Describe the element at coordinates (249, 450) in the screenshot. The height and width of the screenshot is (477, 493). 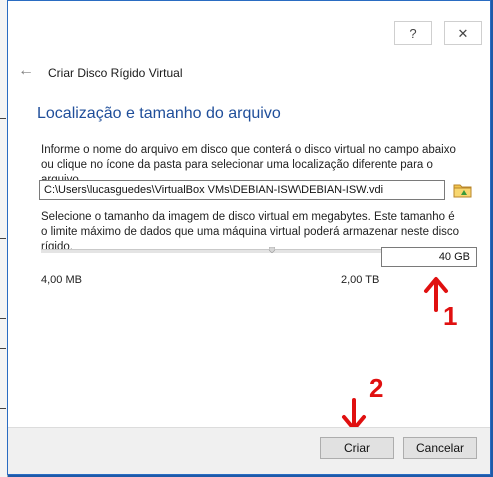
I see `button-bar: Criar Cancelar` at that location.